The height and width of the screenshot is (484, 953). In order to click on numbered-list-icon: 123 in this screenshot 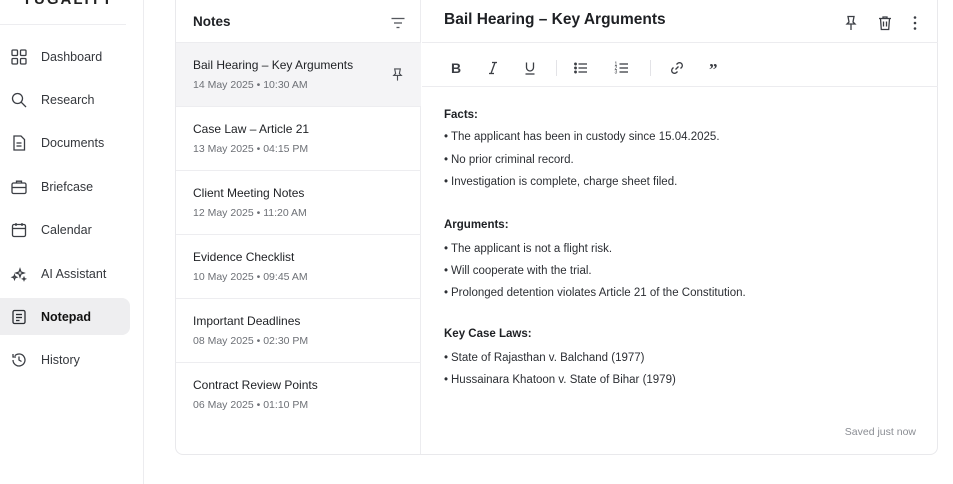, I will do `click(622, 68)`.